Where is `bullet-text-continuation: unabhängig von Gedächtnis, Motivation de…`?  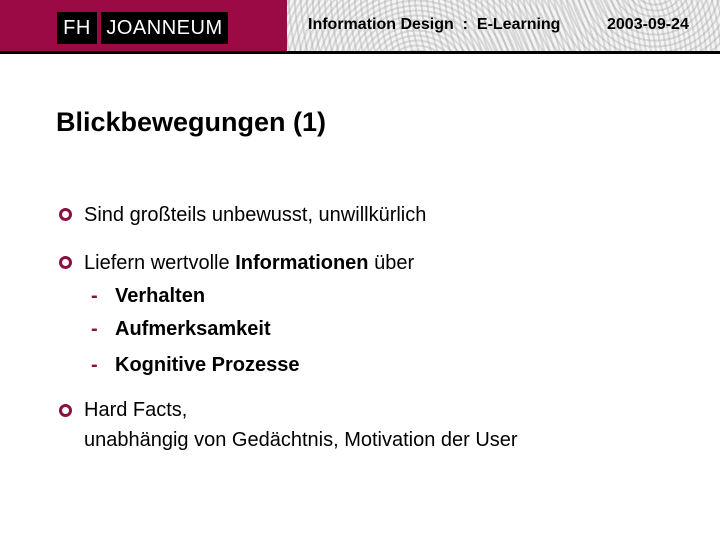
bullet-text-continuation: unabhängig von Gedächtnis, Motivation de… is located at coordinates (301, 440).